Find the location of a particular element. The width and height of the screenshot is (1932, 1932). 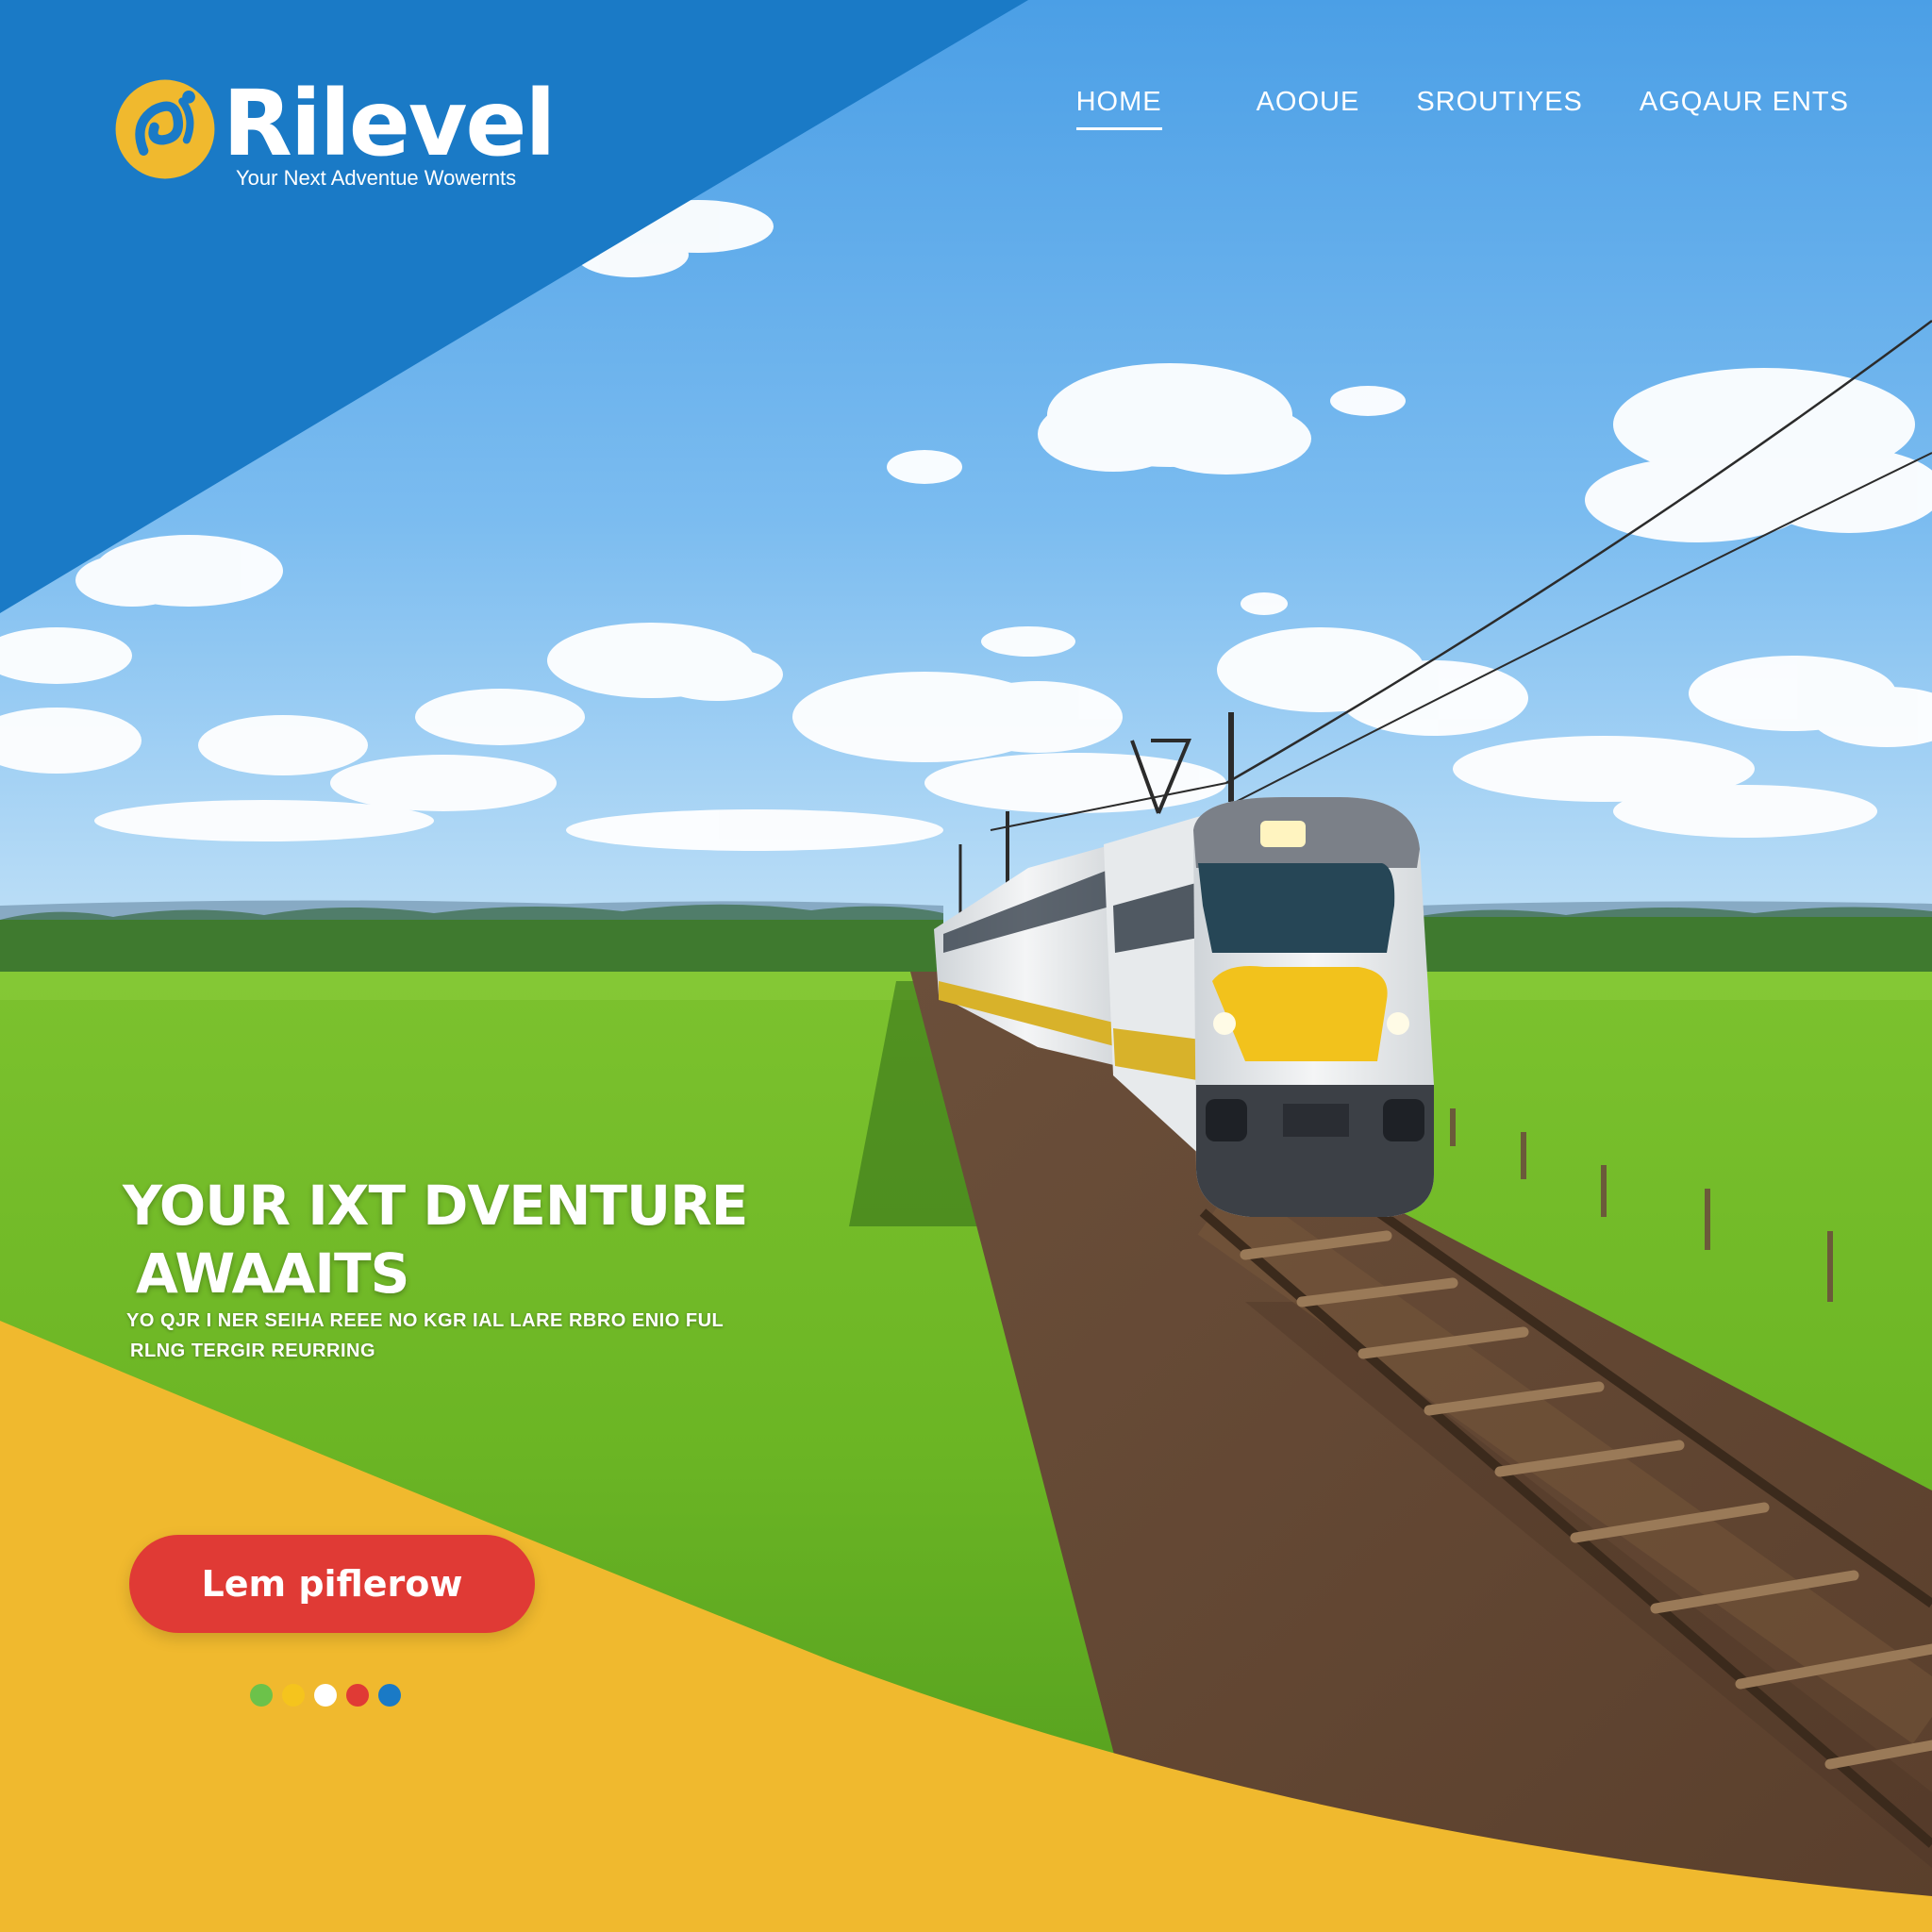

nav-about: AOOUE is located at coordinates (1309, 109).